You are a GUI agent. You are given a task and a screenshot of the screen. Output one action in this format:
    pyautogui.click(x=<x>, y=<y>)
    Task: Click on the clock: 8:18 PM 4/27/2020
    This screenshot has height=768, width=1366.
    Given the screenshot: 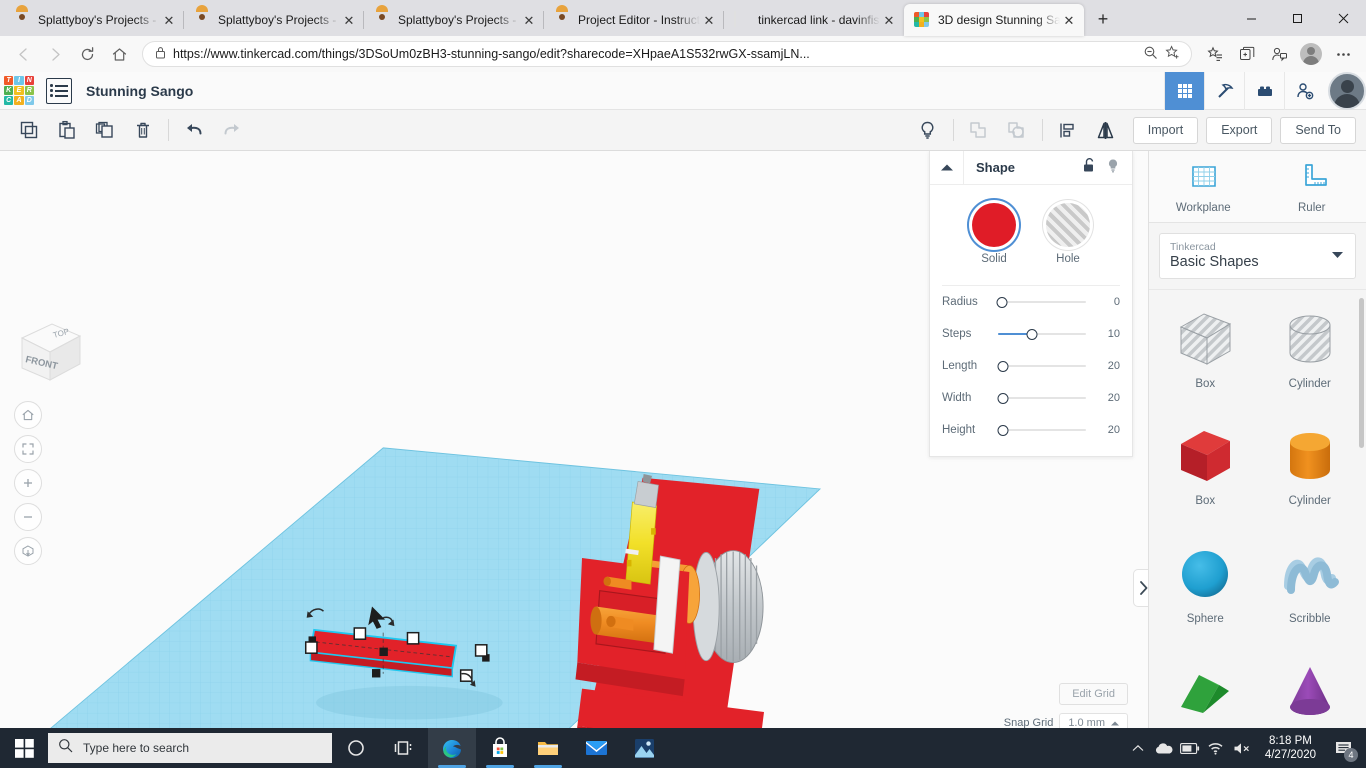 What is the action you would take?
    pyautogui.click(x=1290, y=748)
    